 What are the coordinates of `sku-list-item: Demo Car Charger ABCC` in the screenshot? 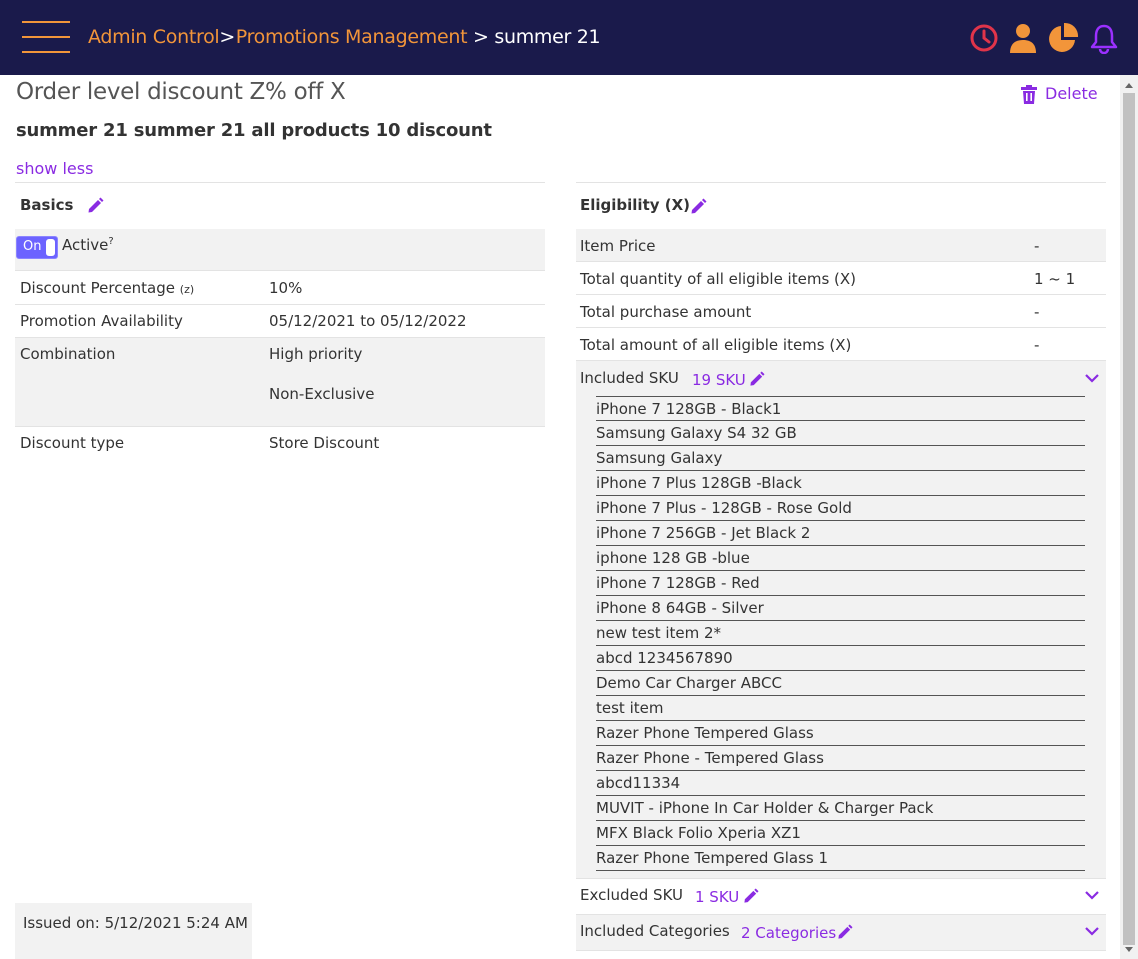 It's located at (840, 683).